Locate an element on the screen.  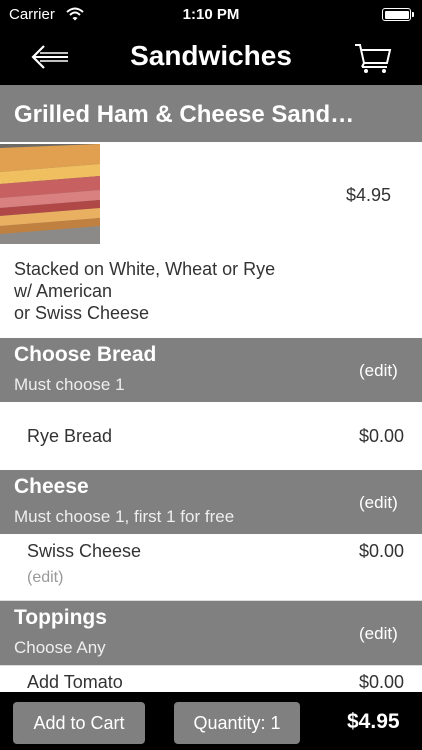
description-line: or Swiss Cheese is located at coordinates (82, 313).